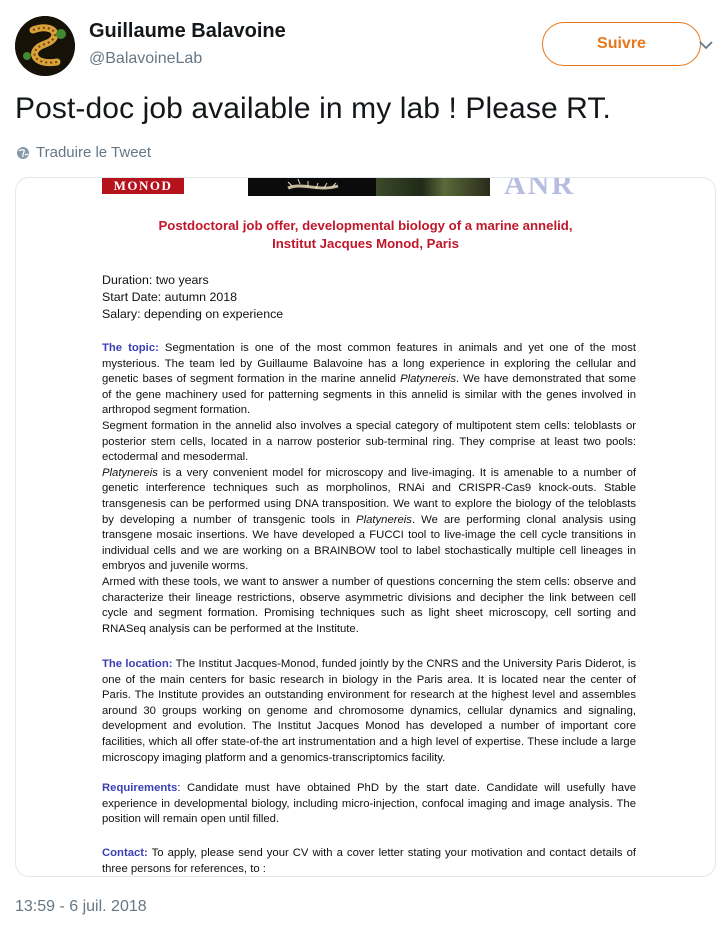 This screenshot has width=726, height=926. I want to click on globe-icon, so click(23, 152).